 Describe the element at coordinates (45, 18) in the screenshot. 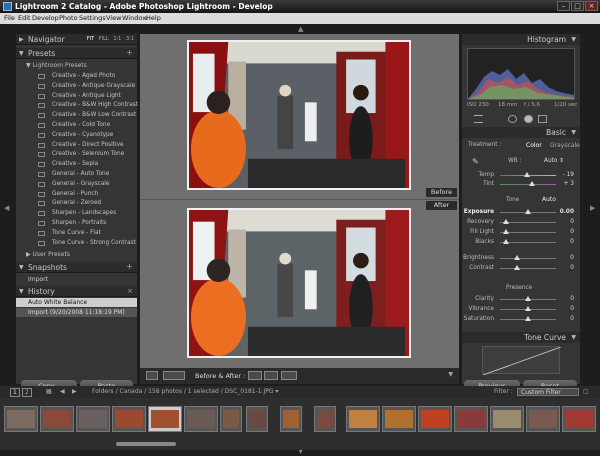

I see `menu-develop: Develop` at that location.